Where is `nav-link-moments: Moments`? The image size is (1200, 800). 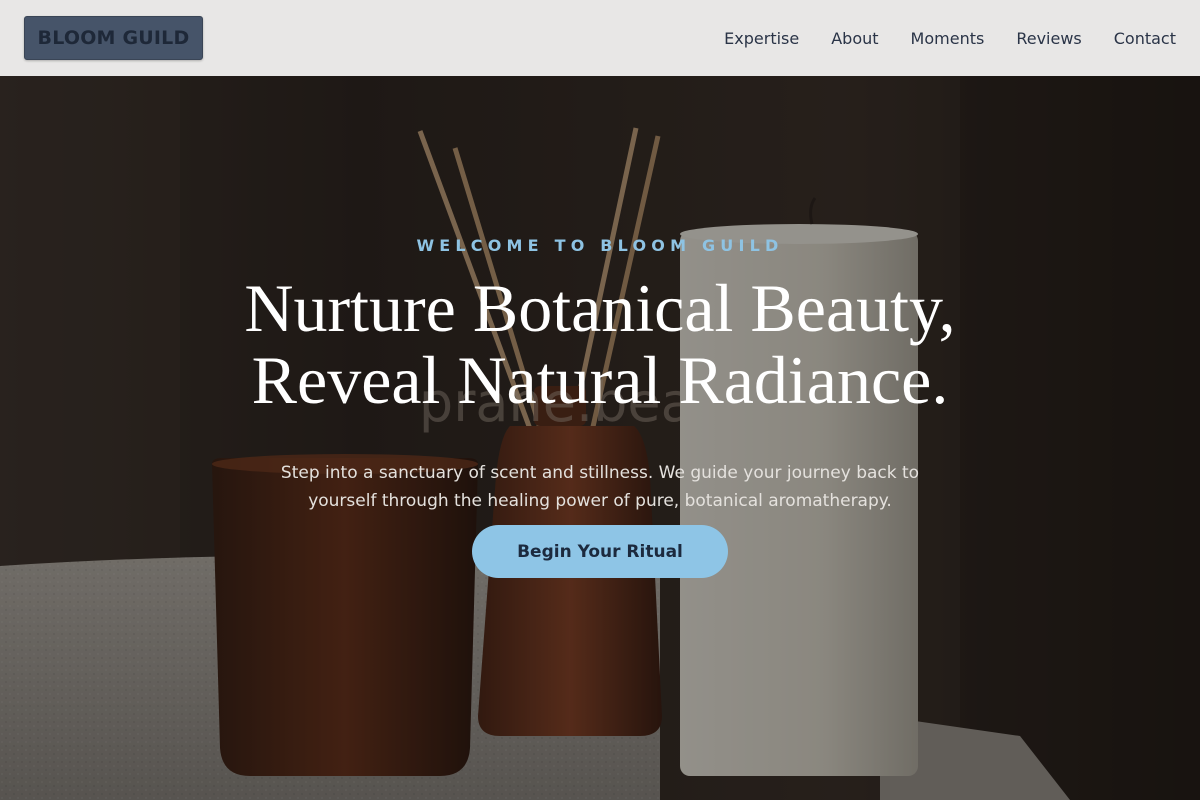
nav-link-moments: Moments is located at coordinates (948, 38).